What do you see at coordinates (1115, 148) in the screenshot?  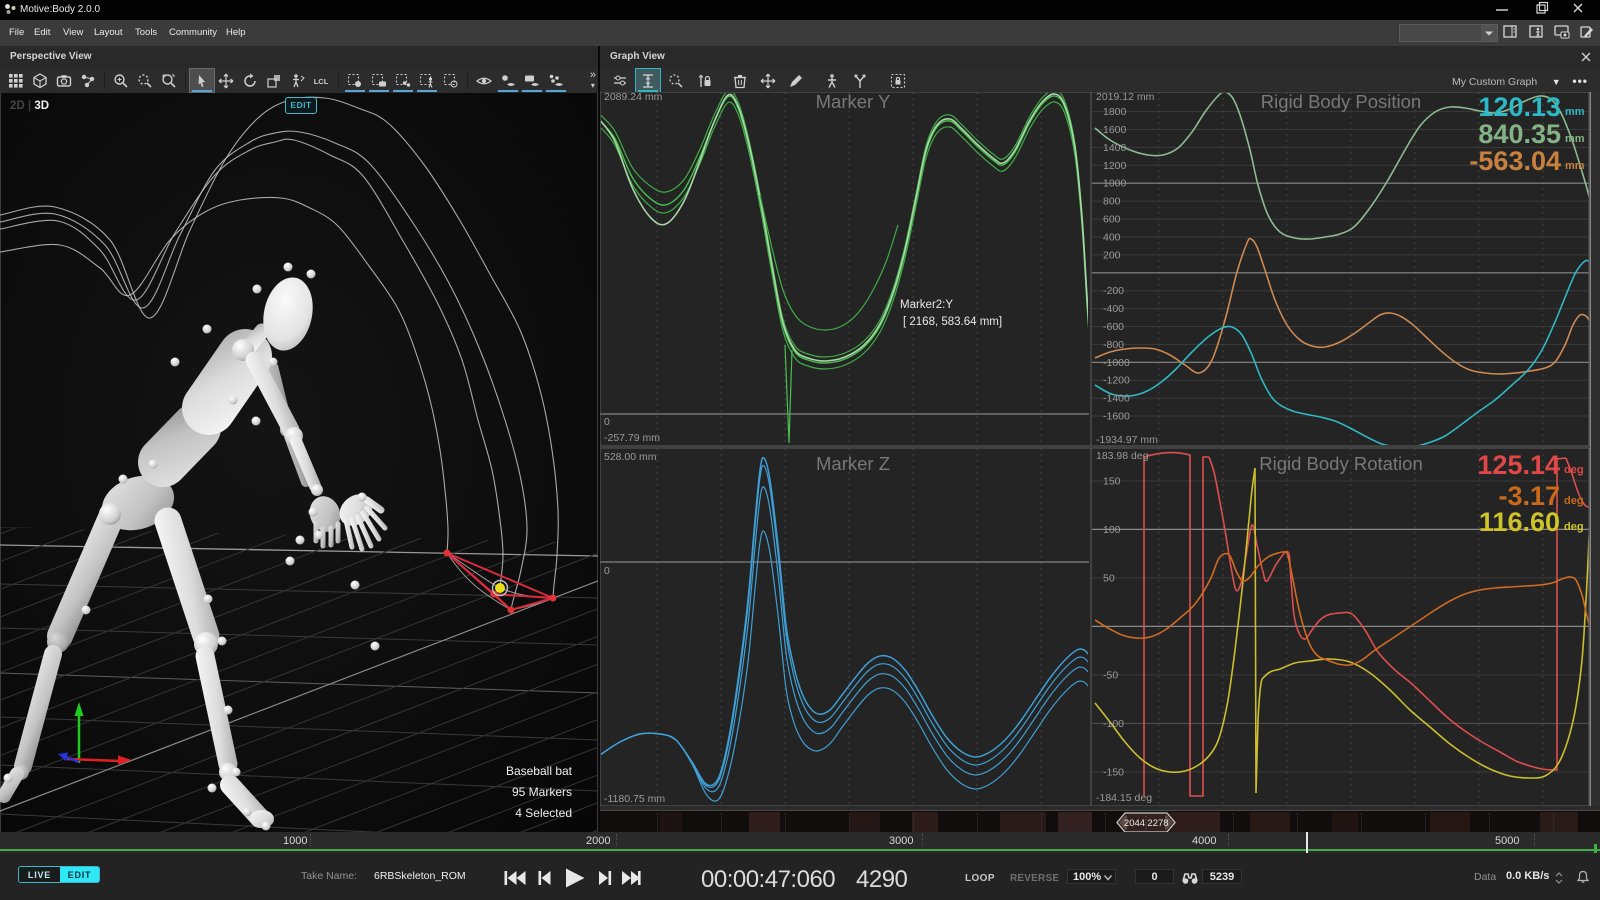 I see `svg-text: 1400` at bounding box center [1115, 148].